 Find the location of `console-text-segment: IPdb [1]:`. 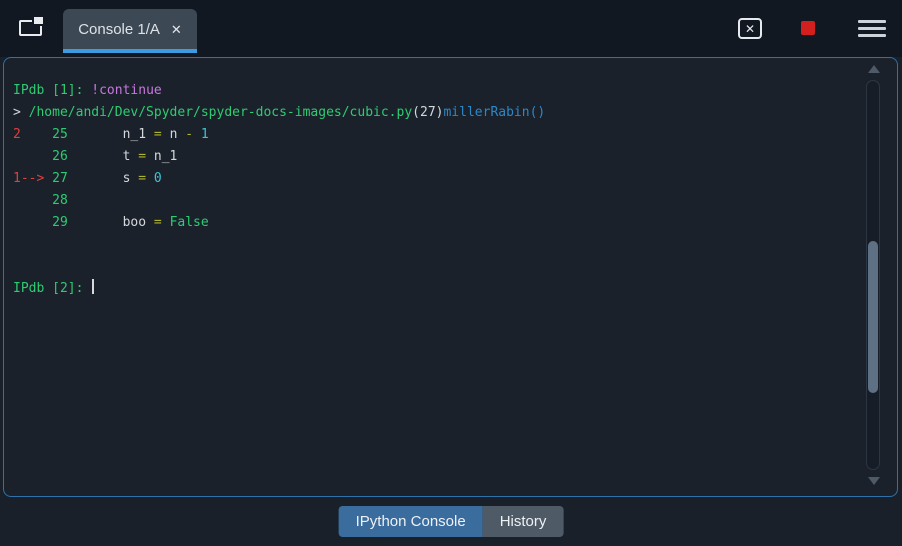

console-text-segment: IPdb [1]: is located at coordinates (52, 90).